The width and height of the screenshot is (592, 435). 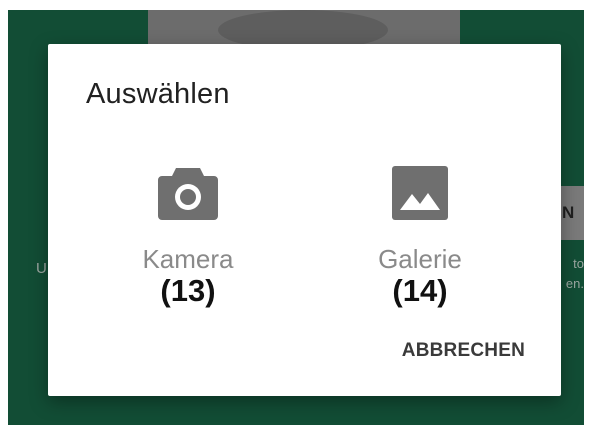 What do you see at coordinates (304, 30) in the screenshot?
I see `background-photo` at bounding box center [304, 30].